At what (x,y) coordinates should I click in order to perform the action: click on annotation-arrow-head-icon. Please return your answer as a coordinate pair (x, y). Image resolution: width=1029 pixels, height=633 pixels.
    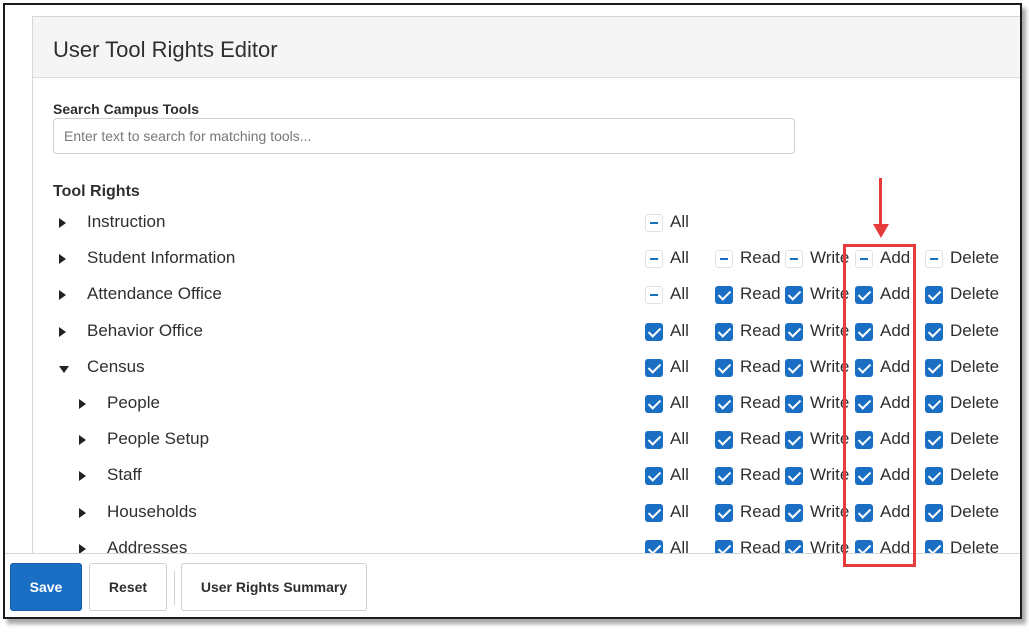
    Looking at the image, I should click on (881, 231).